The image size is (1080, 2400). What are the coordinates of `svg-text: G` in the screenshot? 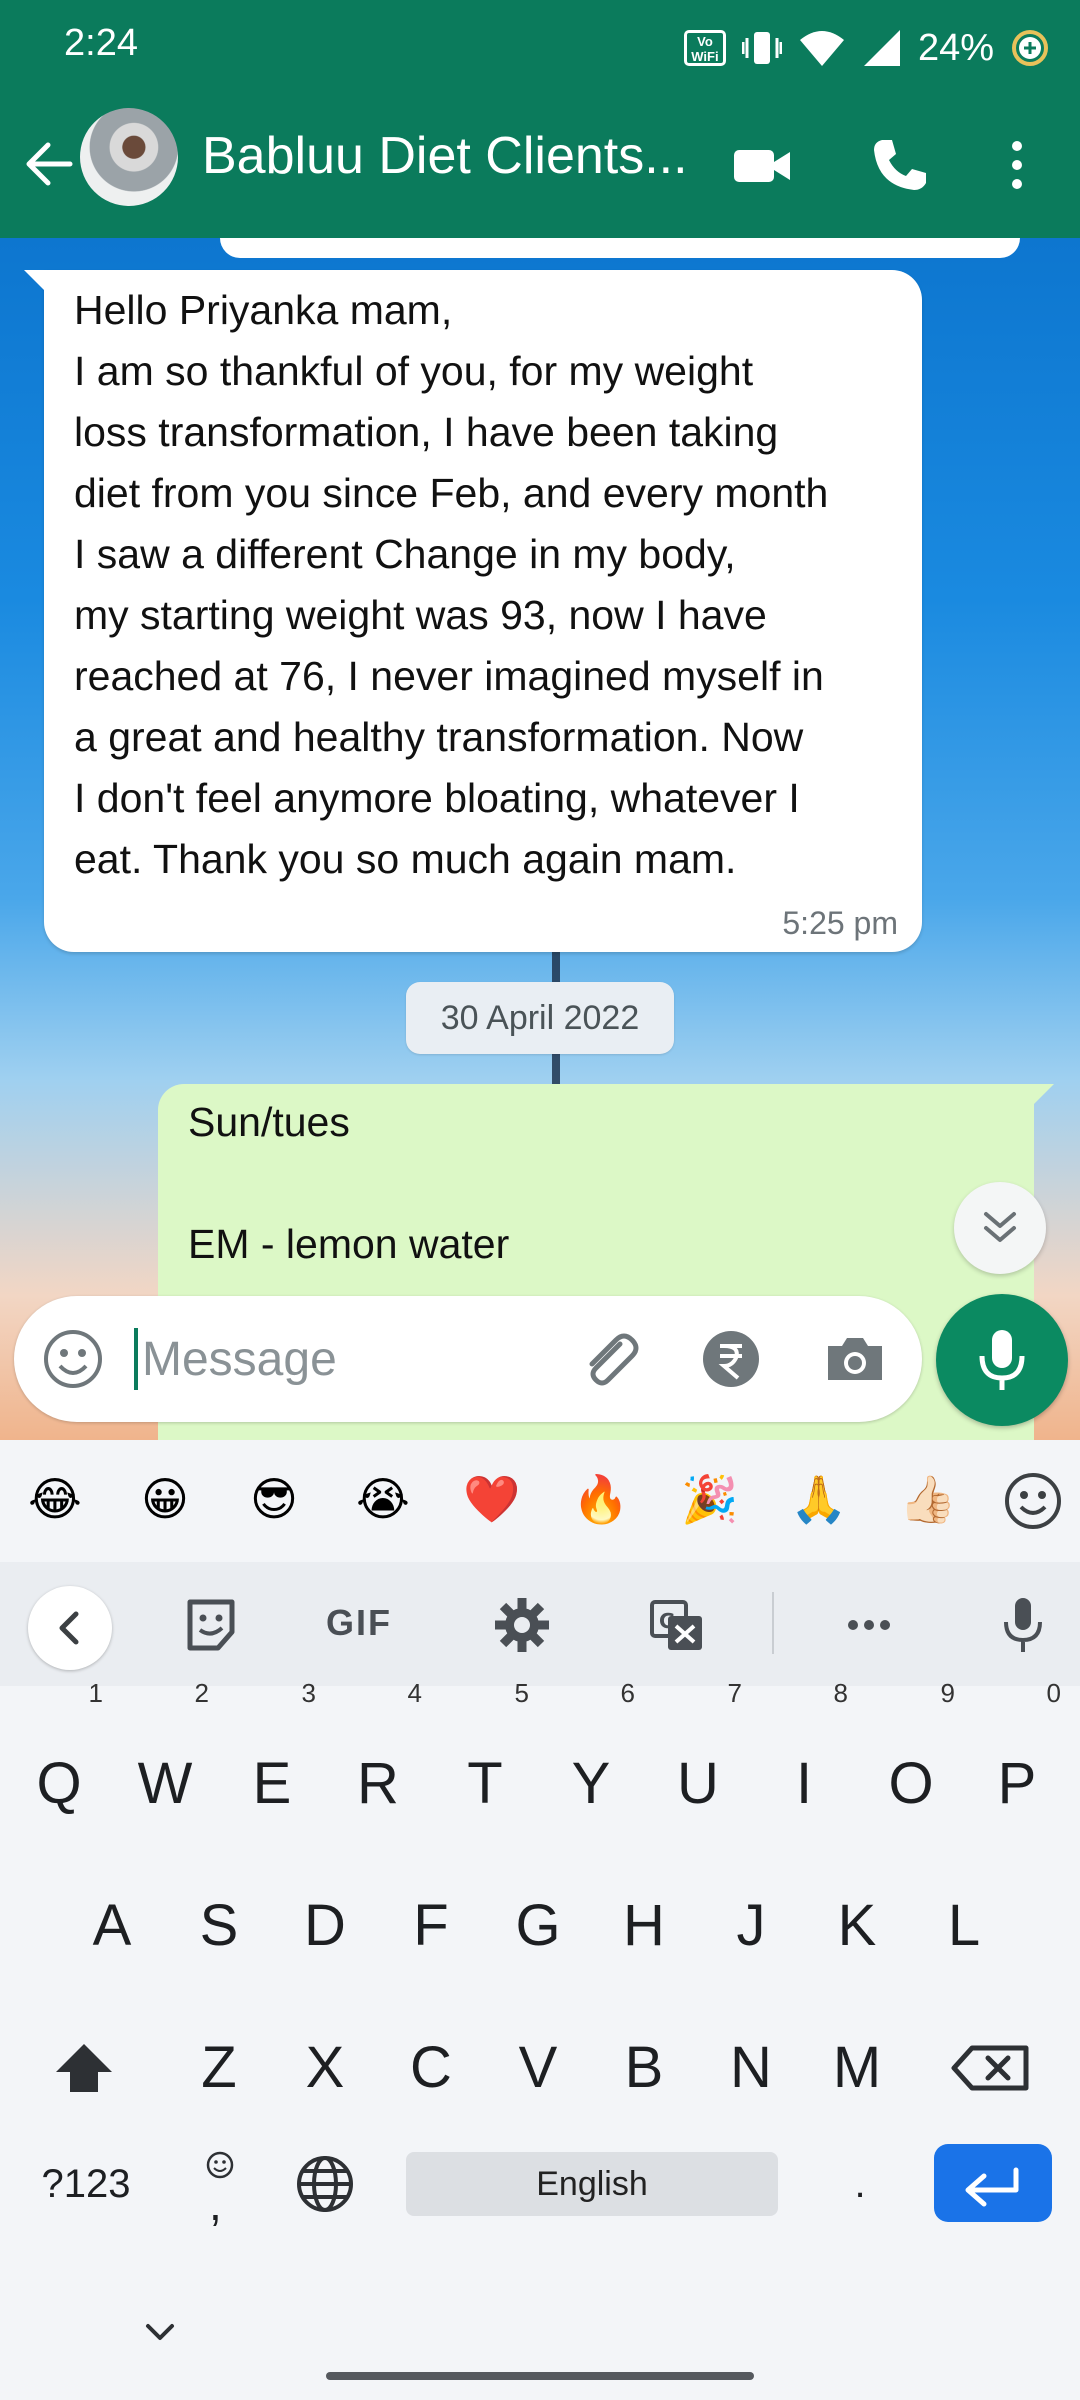 It's located at (667, 1621).